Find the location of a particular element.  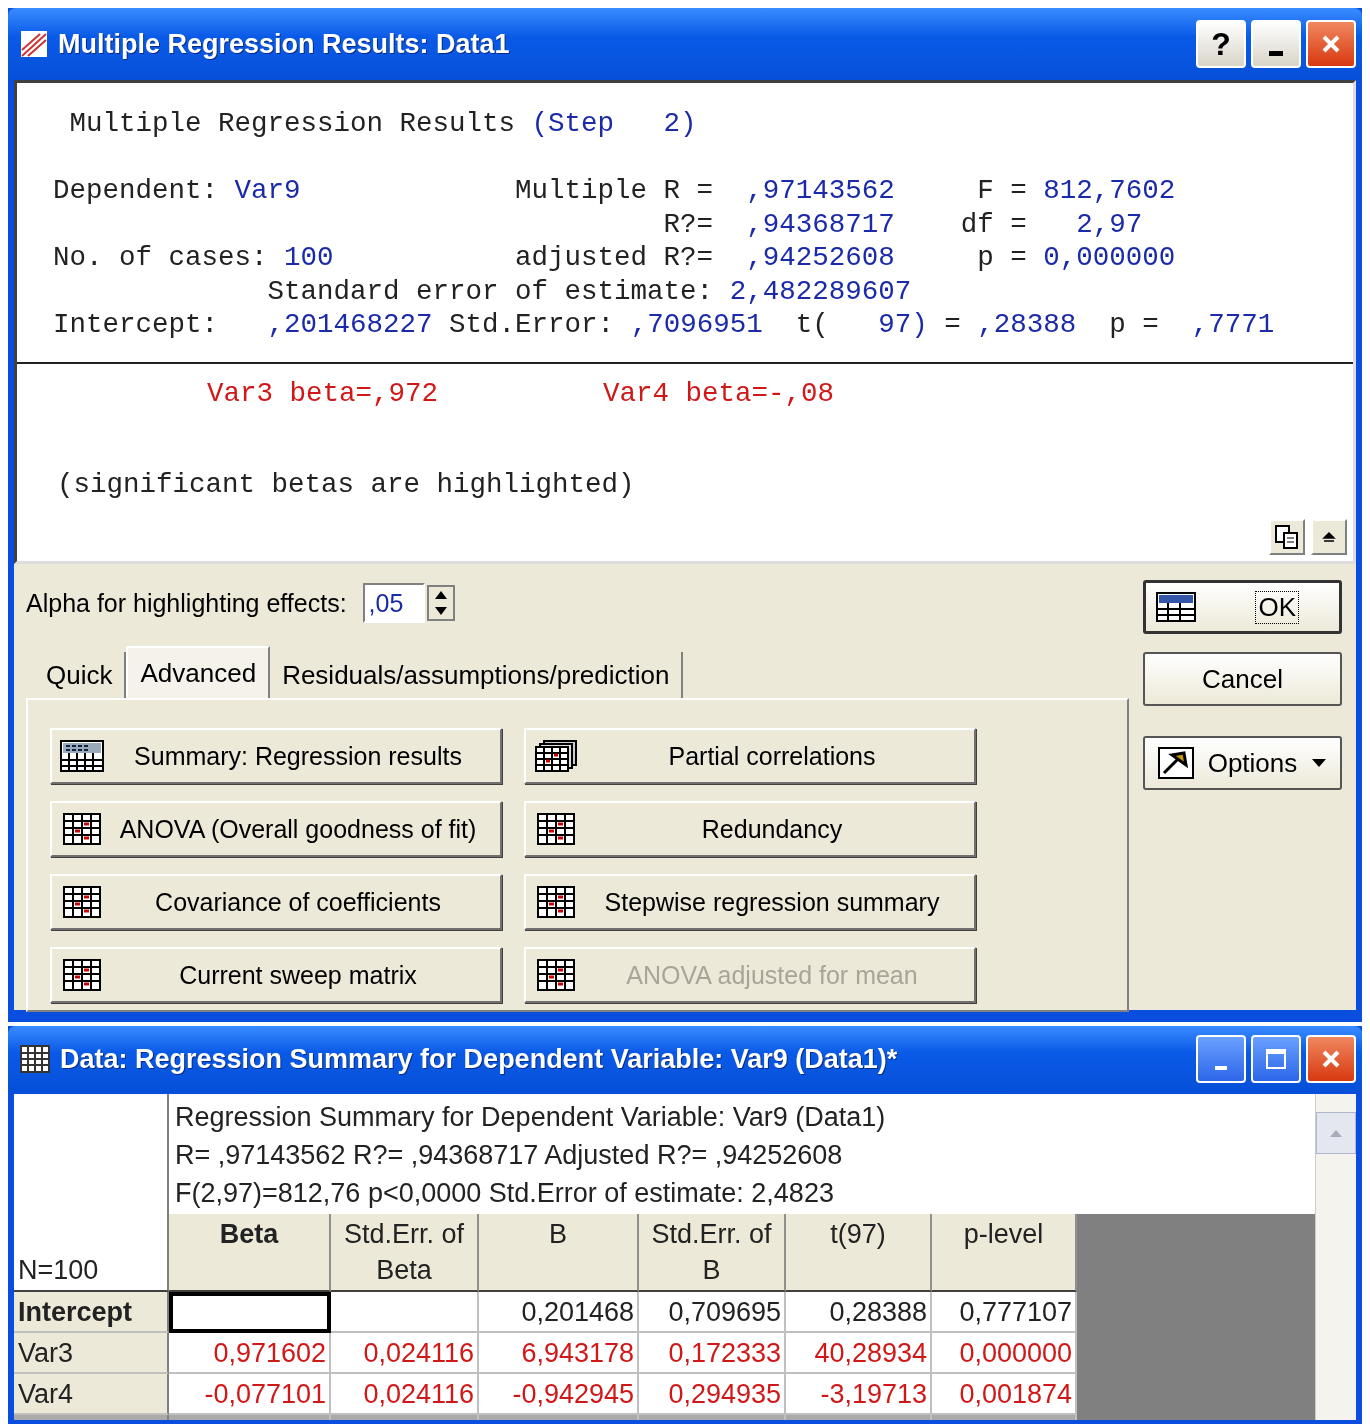

beta-value: Var4 beta=-,08 is located at coordinates (719, 393).